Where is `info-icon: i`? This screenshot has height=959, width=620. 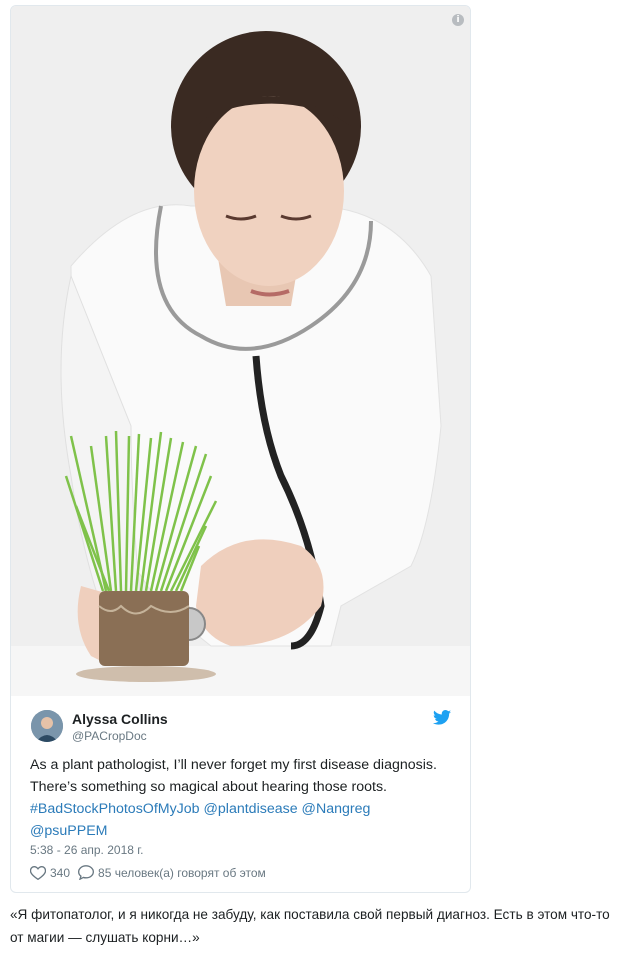
info-icon: i is located at coordinates (458, 20).